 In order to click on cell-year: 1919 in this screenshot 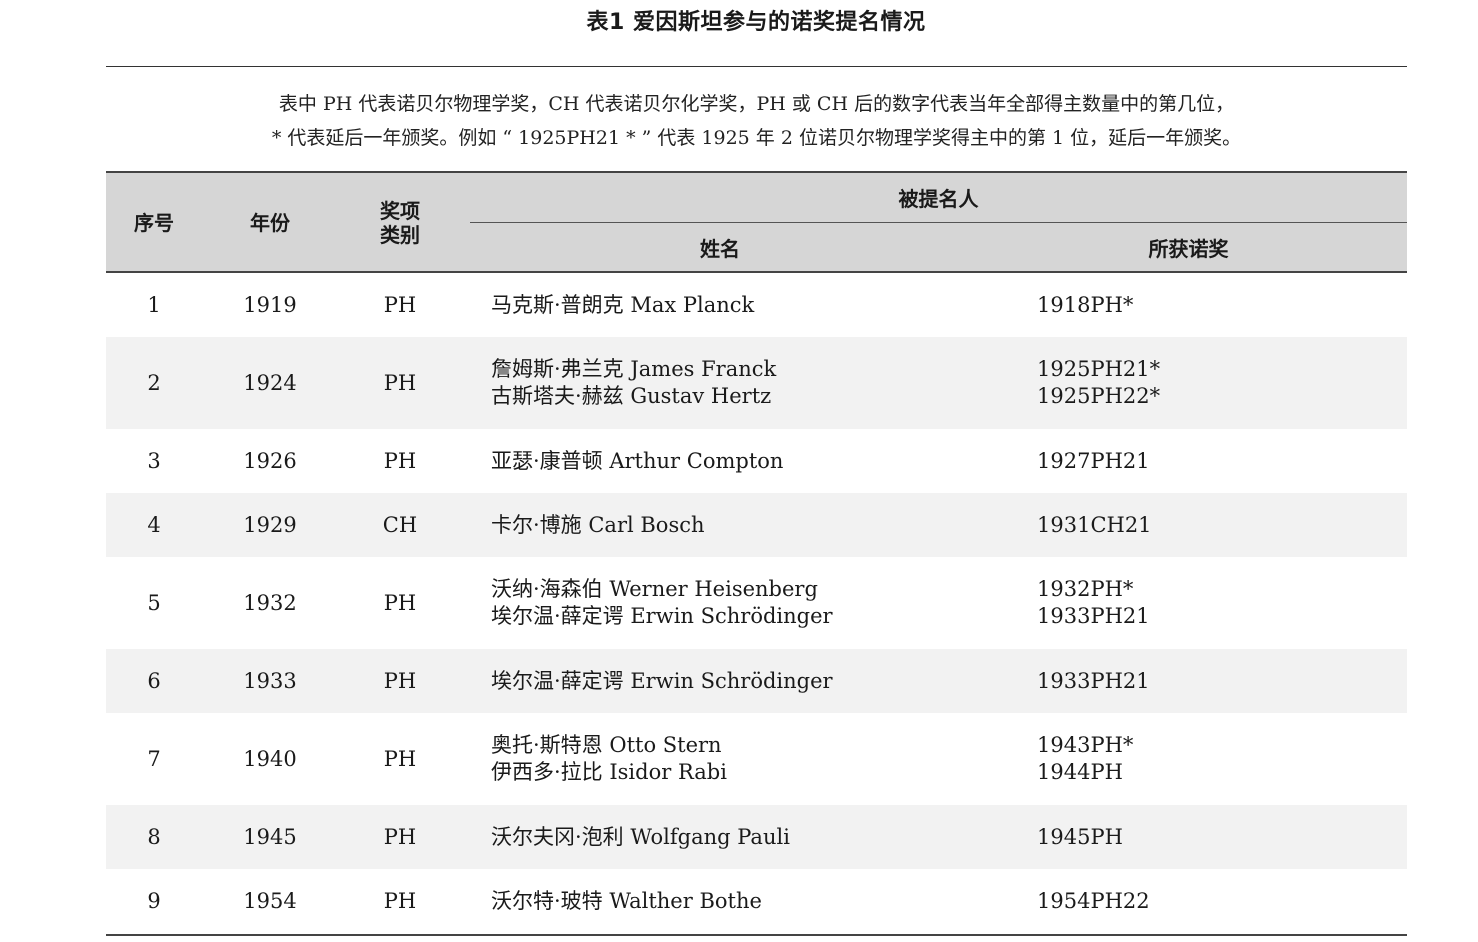, I will do `click(270, 304)`.